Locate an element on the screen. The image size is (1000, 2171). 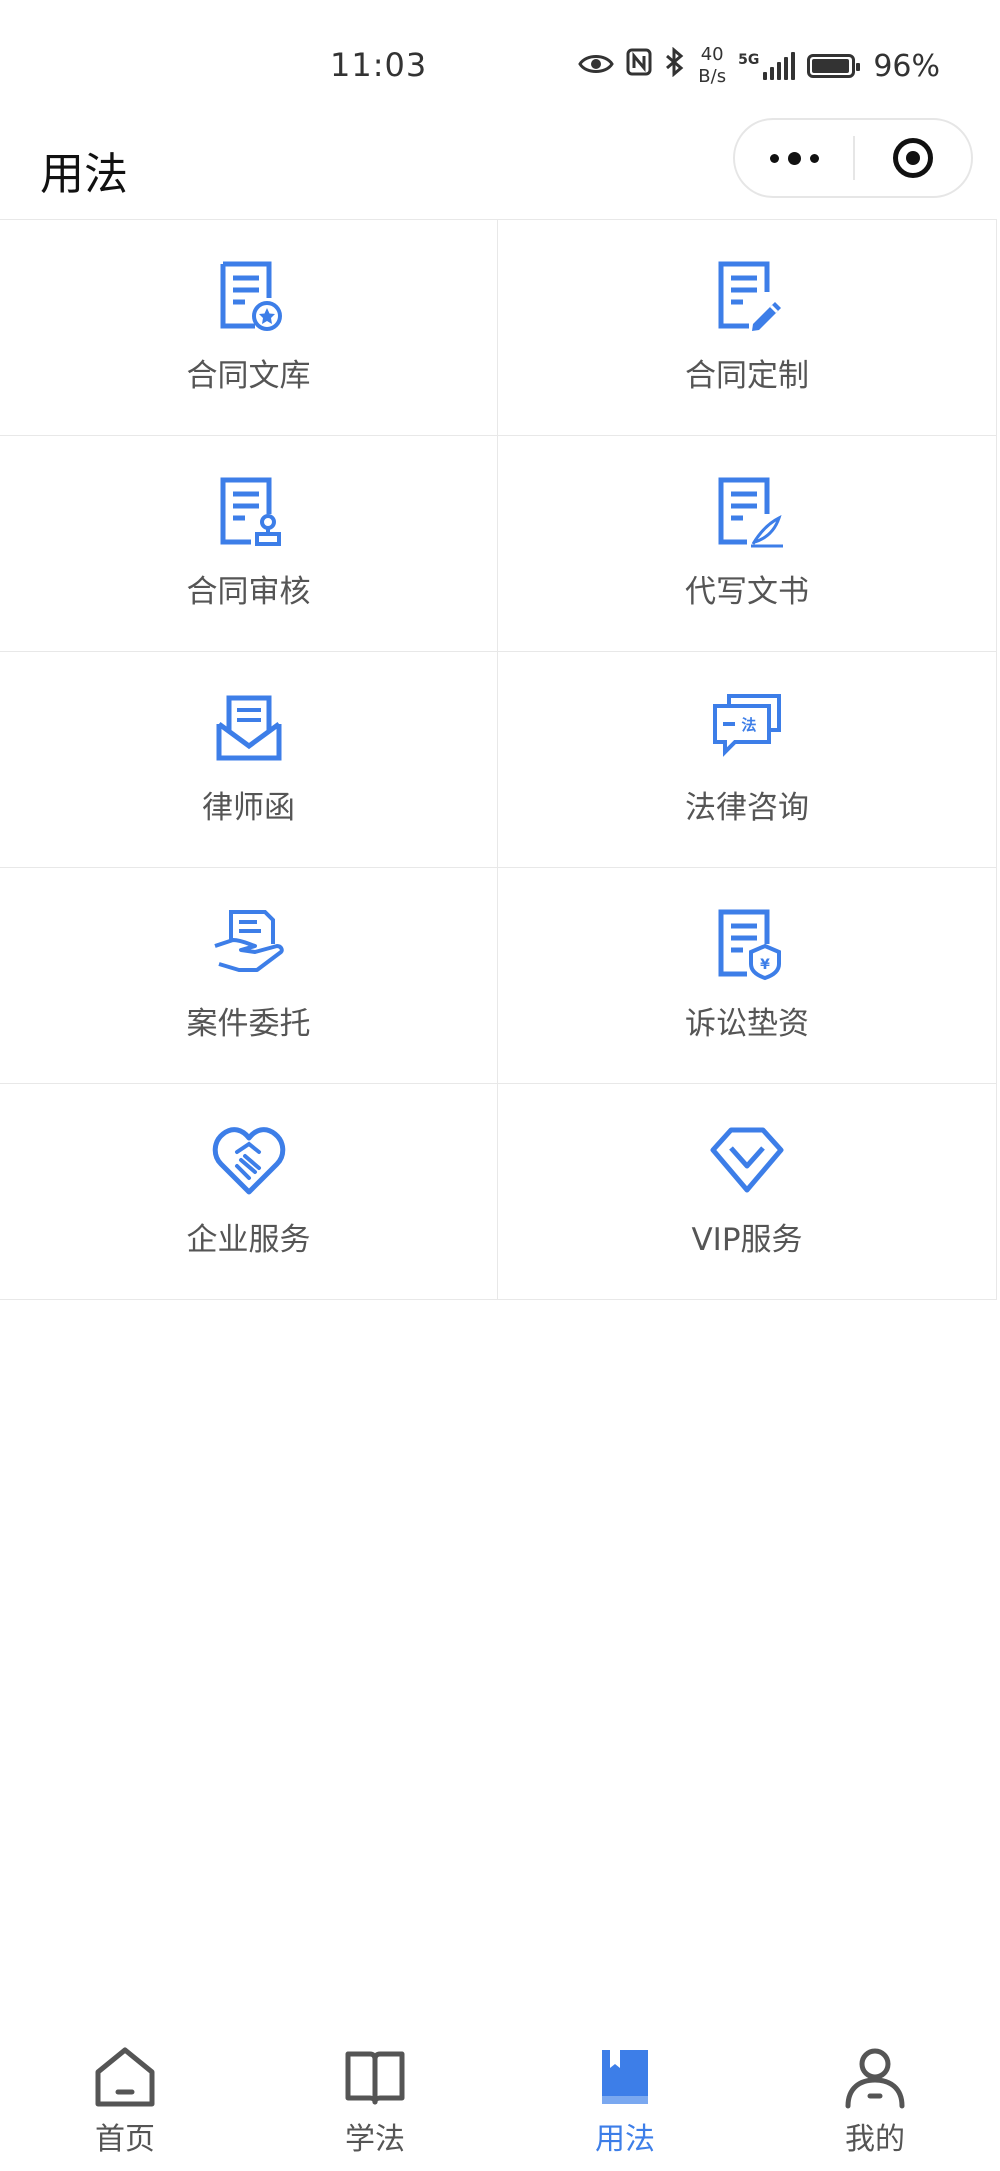
more-button is located at coordinates (794, 158).